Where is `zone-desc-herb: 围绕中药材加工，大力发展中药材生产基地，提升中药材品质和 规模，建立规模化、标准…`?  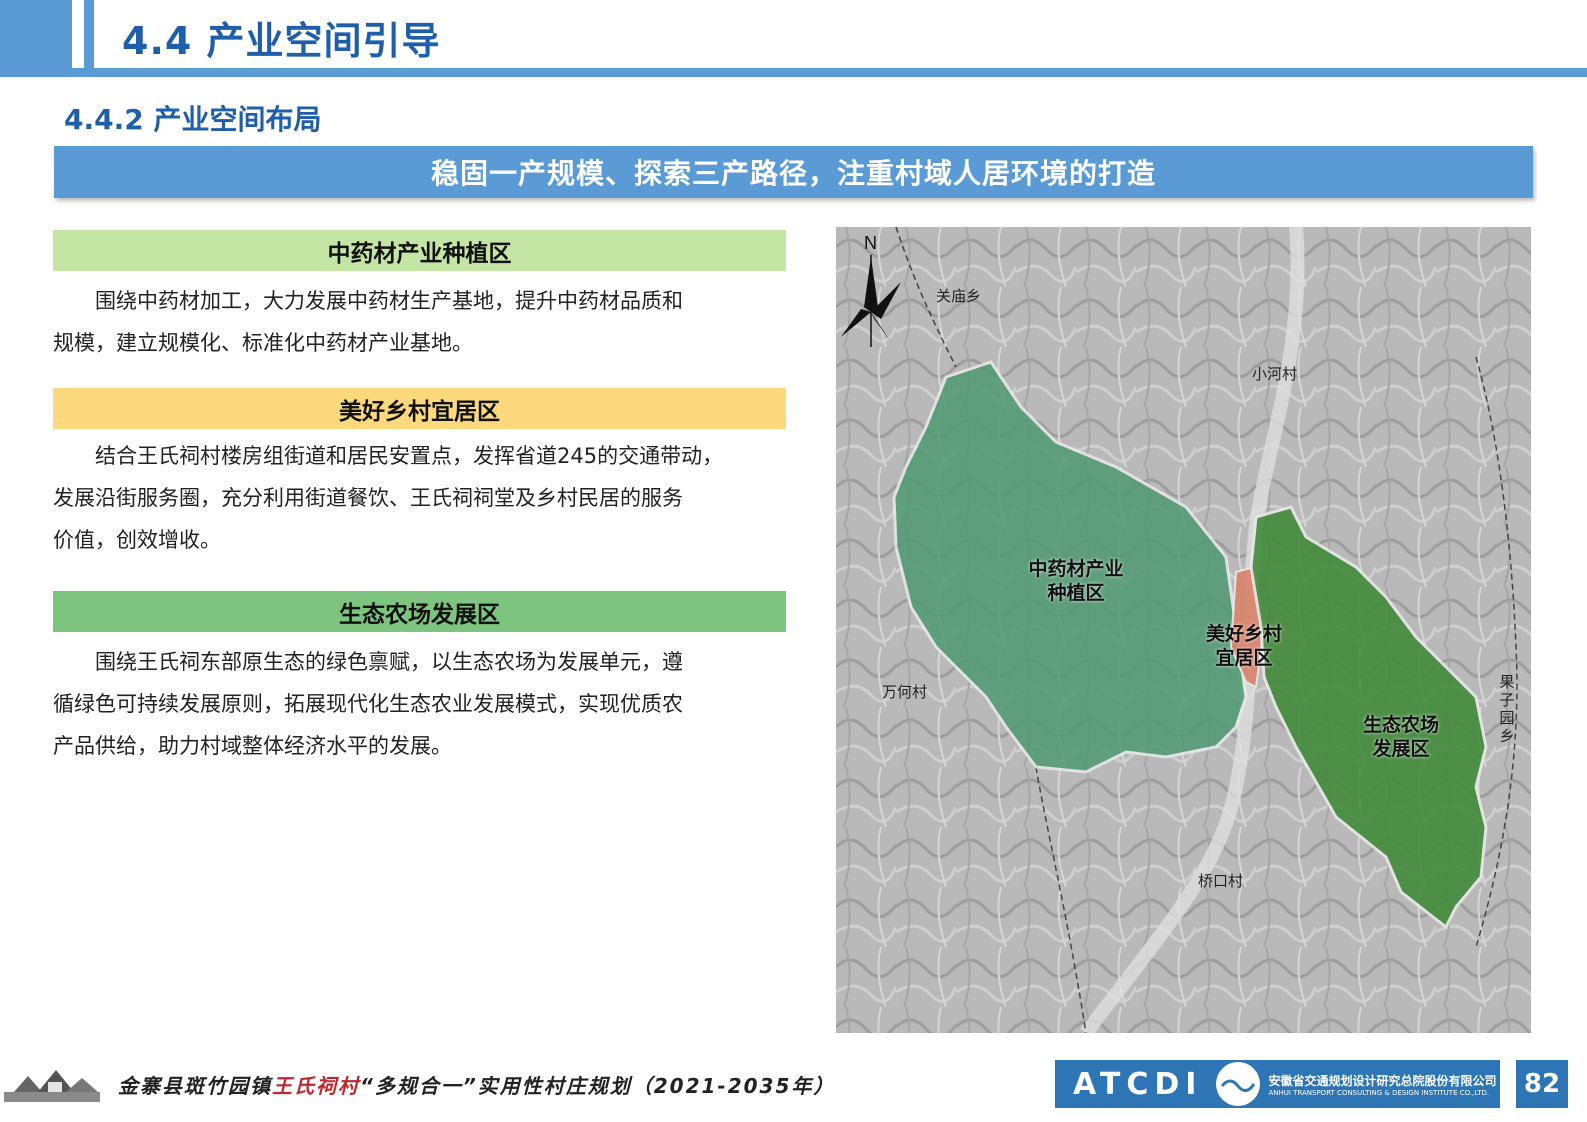
zone-desc-herb: 围绕中药材加工，大力发展中药材生产基地，提升中药材品质和 规模，建立规模化、标准… is located at coordinates (425, 322).